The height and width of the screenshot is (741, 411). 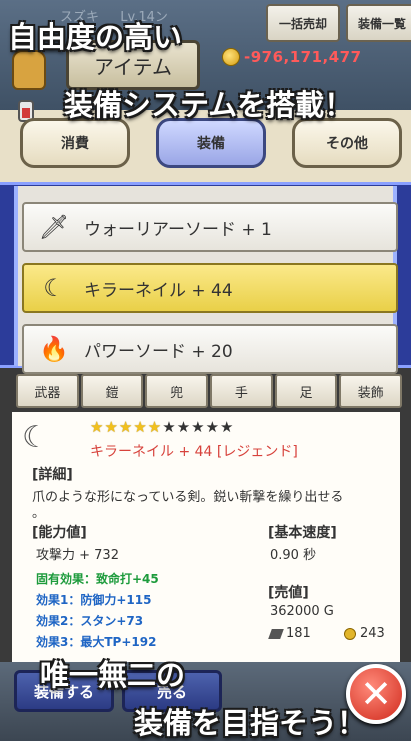 I want to click on price-value: 362000 G, so click(x=302, y=611).